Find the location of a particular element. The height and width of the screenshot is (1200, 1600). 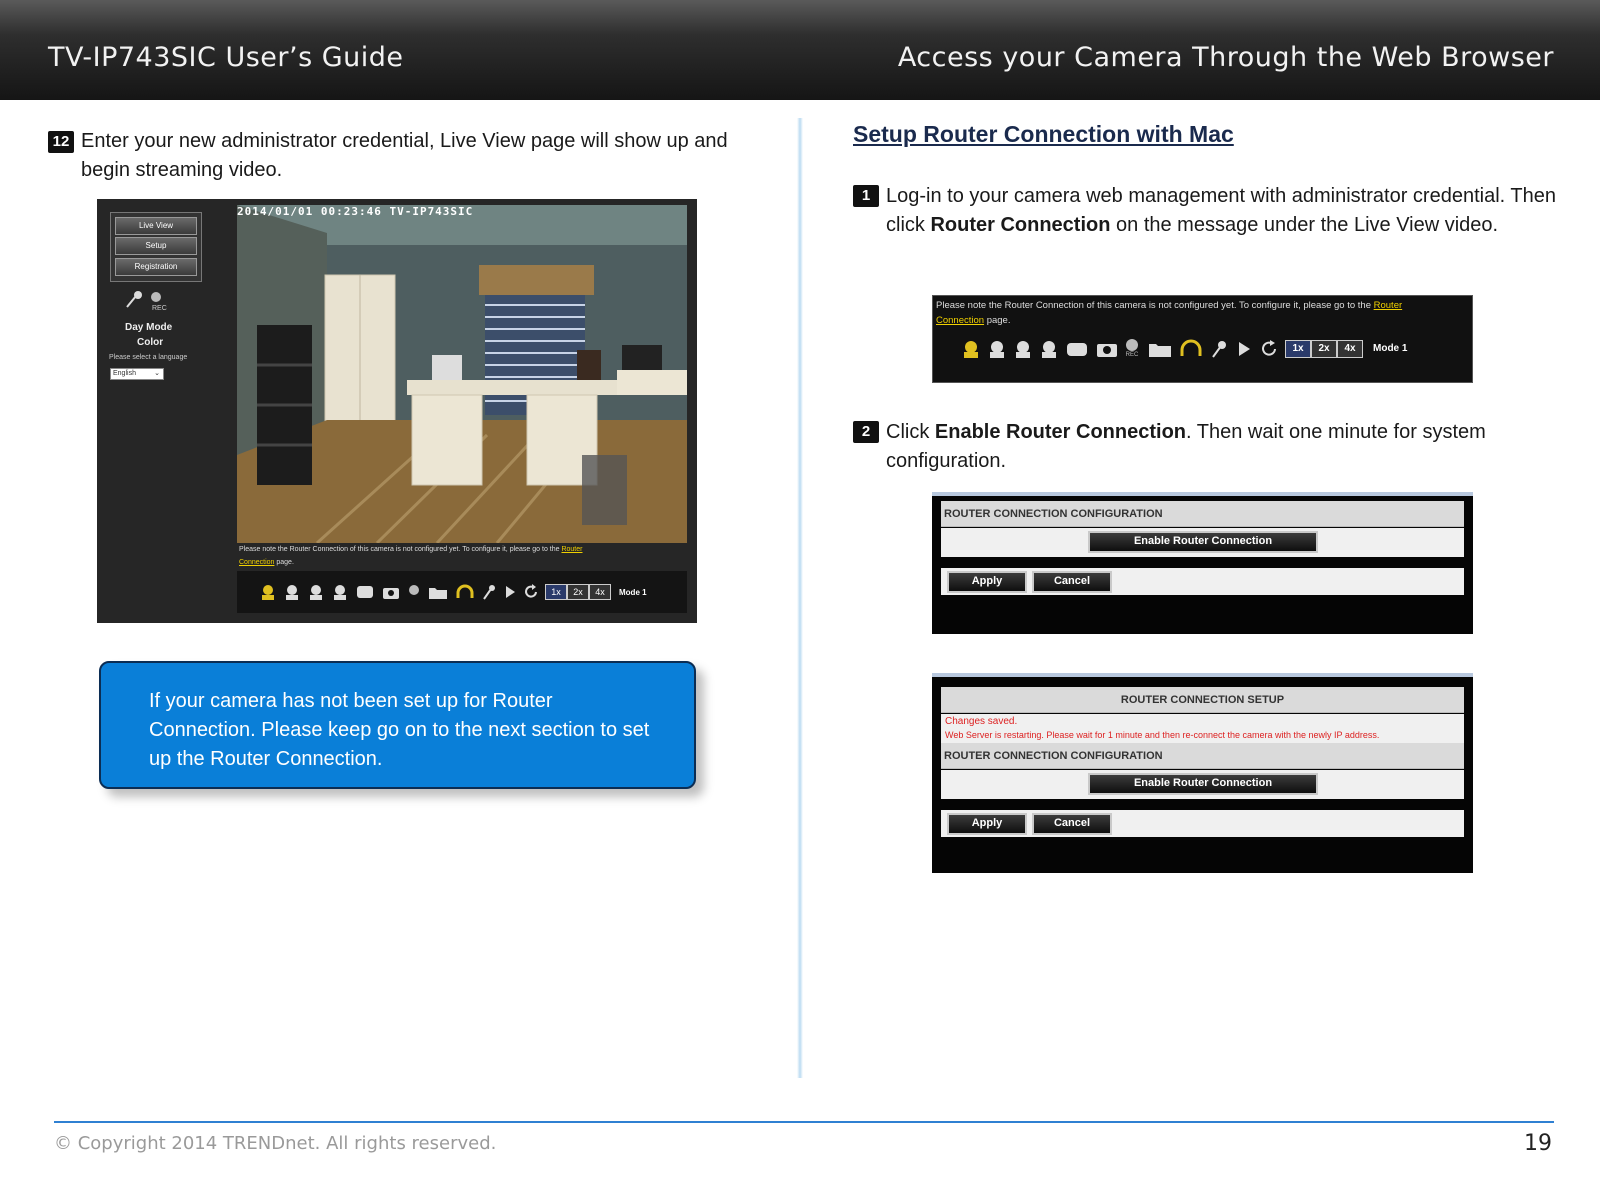

column-divider is located at coordinates (800, 598).